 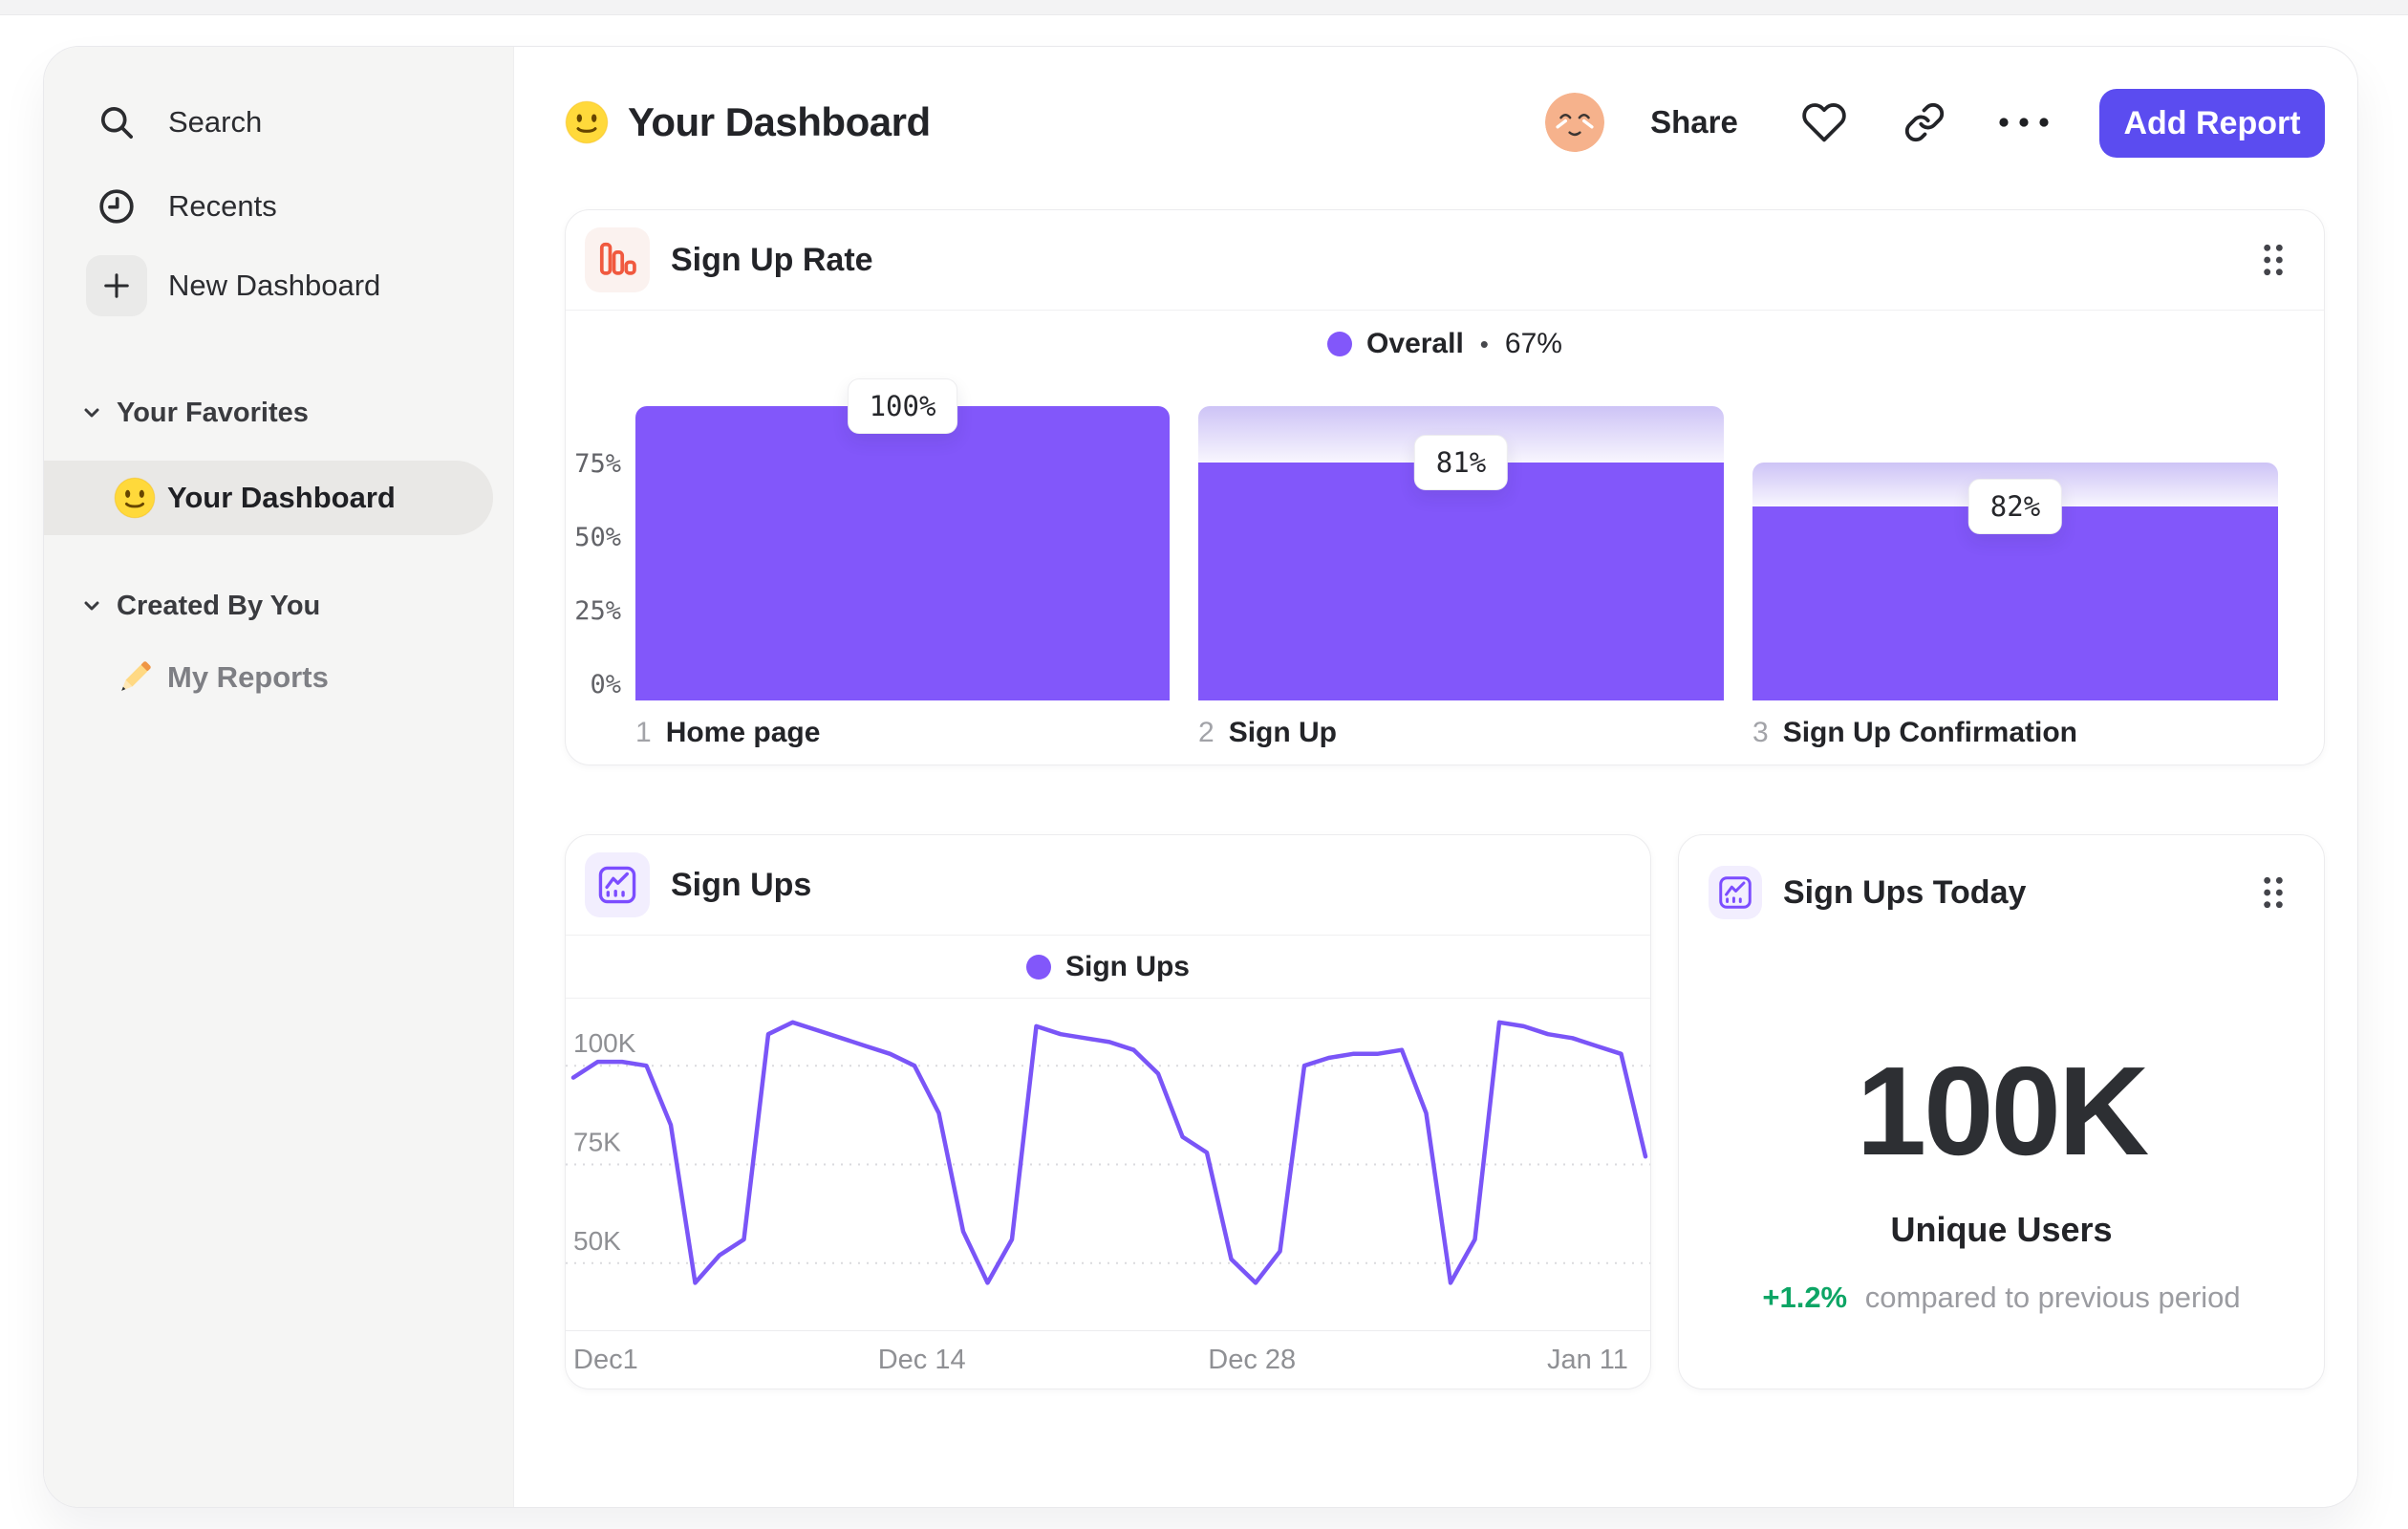 What do you see at coordinates (274, 285) in the screenshot?
I see `sidebar-item-label: New Dashboard` at bounding box center [274, 285].